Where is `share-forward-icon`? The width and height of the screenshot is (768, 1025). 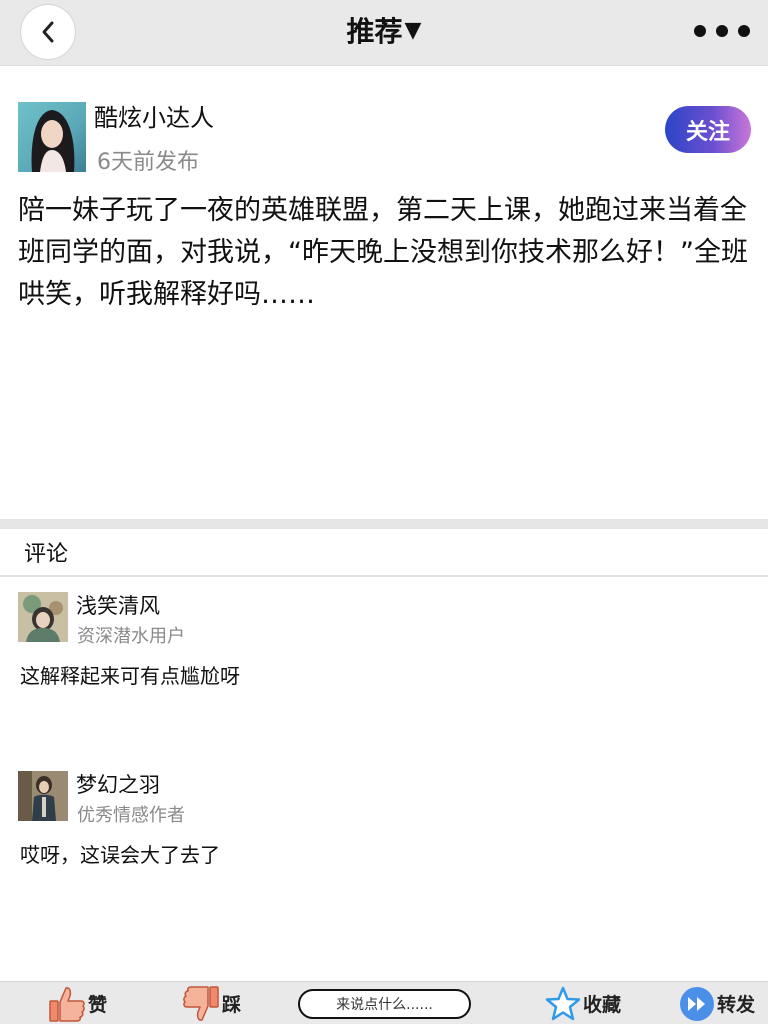
share-forward-icon is located at coordinates (697, 1003).